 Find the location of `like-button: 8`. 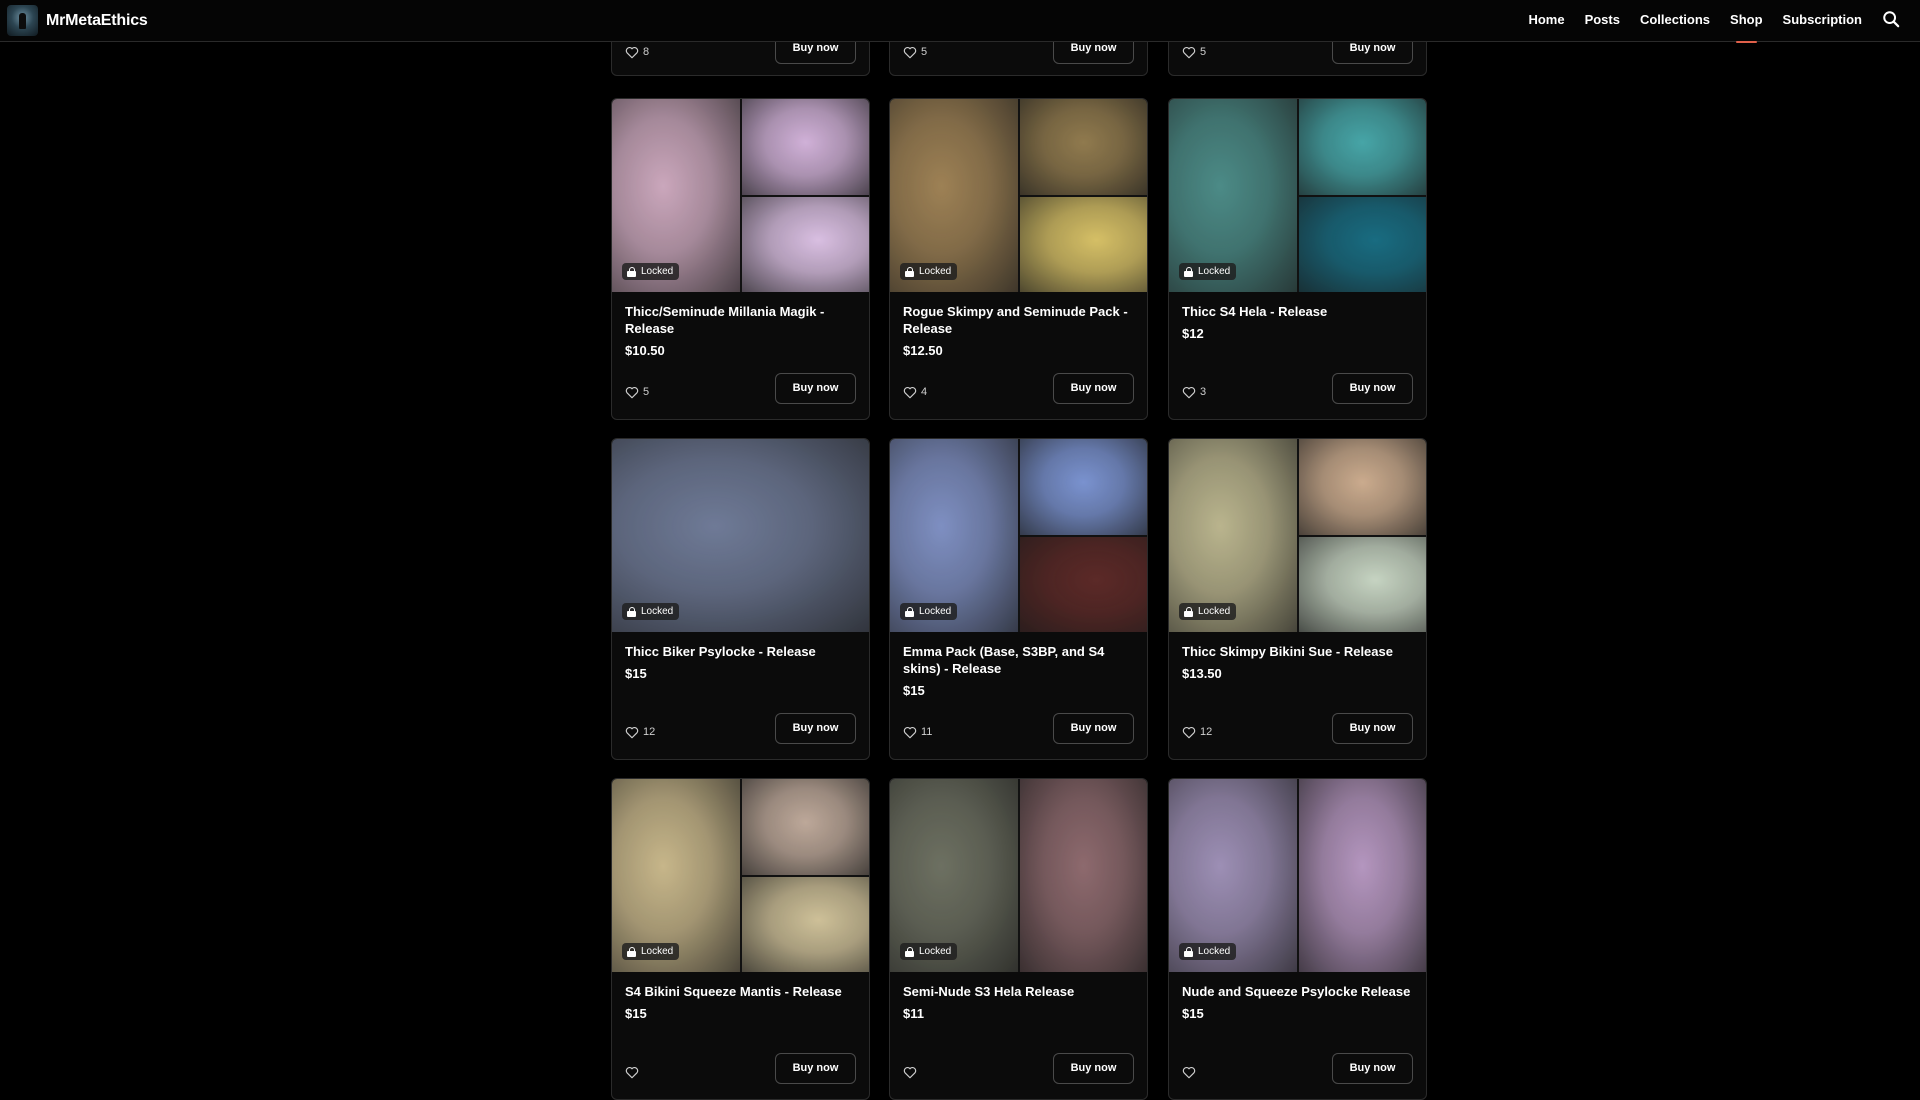

like-button: 8 is located at coordinates (637, 52).